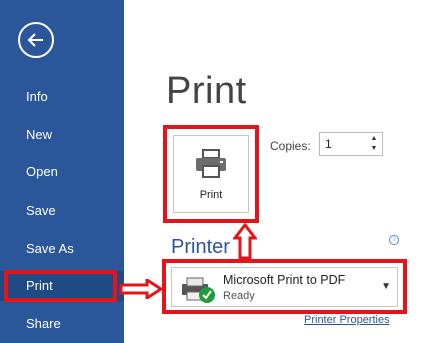  What do you see at coordinates (284, 280) in the screenshot?
I see `printer-name: Microsoft Print to PDF` at bounding box center [284, 280].